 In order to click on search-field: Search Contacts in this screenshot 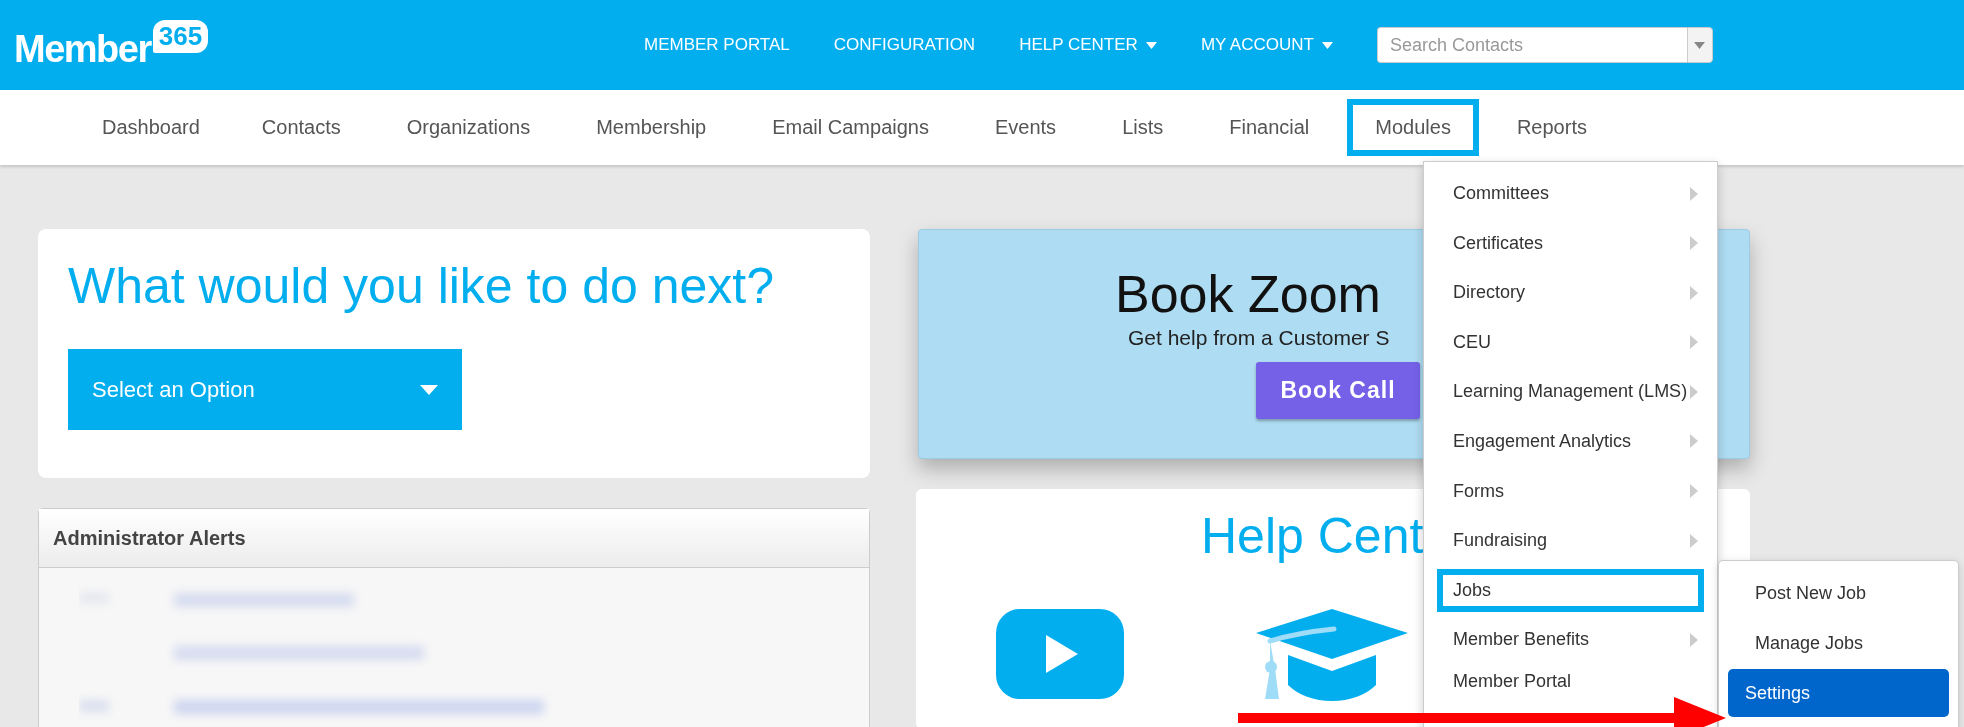, I will do `click(1531, 45)`.